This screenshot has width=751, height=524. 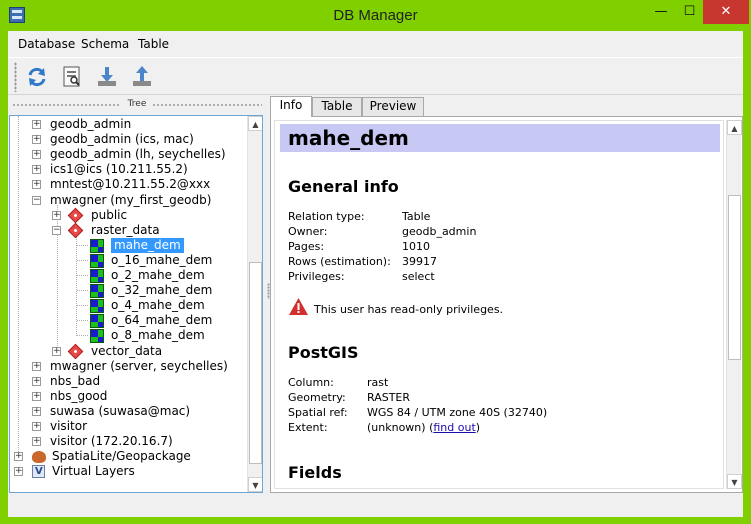 I want to click on tree-item-label: geodb_admin, so click(x=91, y=124).